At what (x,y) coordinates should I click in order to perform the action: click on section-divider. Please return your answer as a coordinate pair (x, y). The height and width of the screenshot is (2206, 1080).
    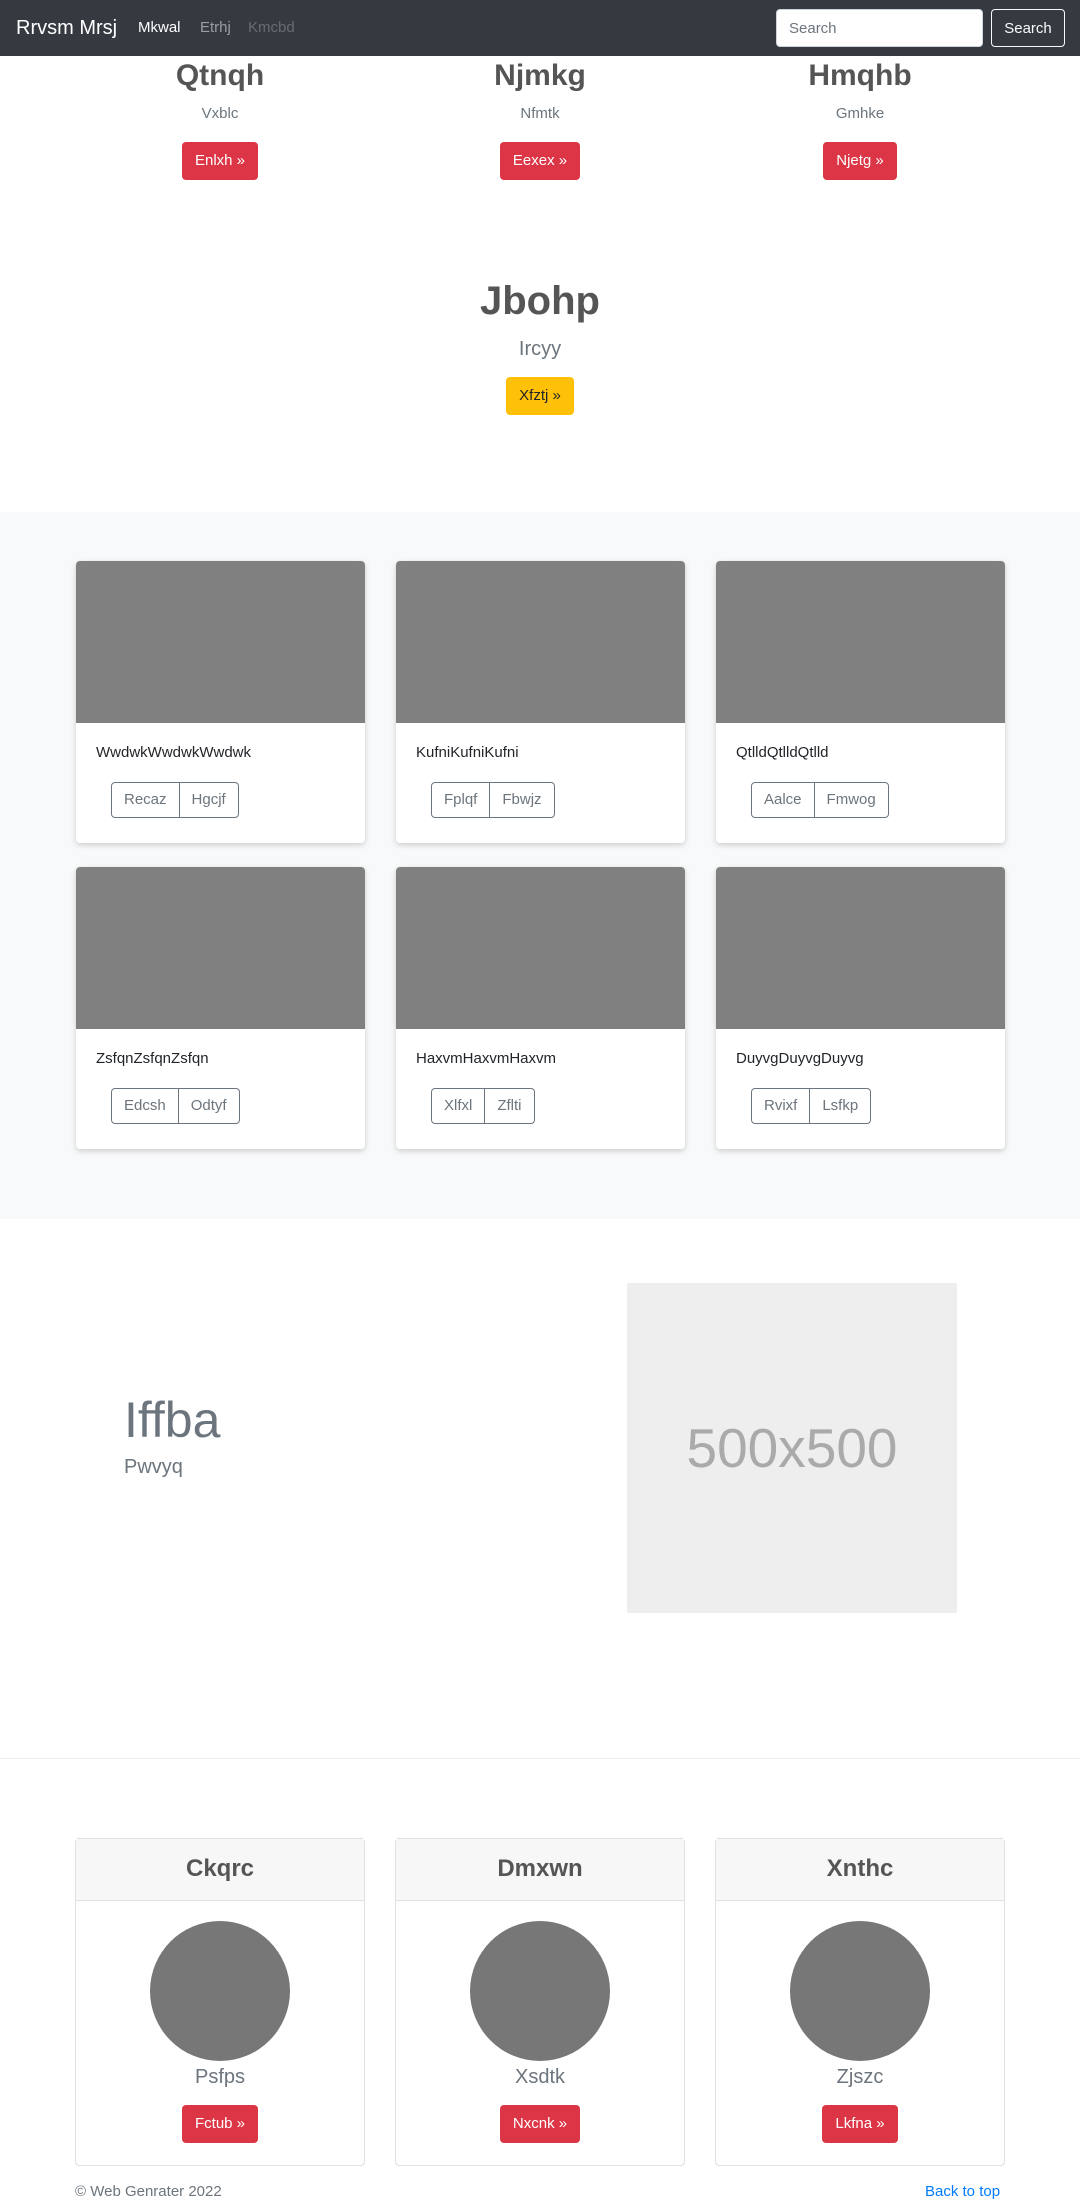
    Looking at the image, I should click on (540, 1758).